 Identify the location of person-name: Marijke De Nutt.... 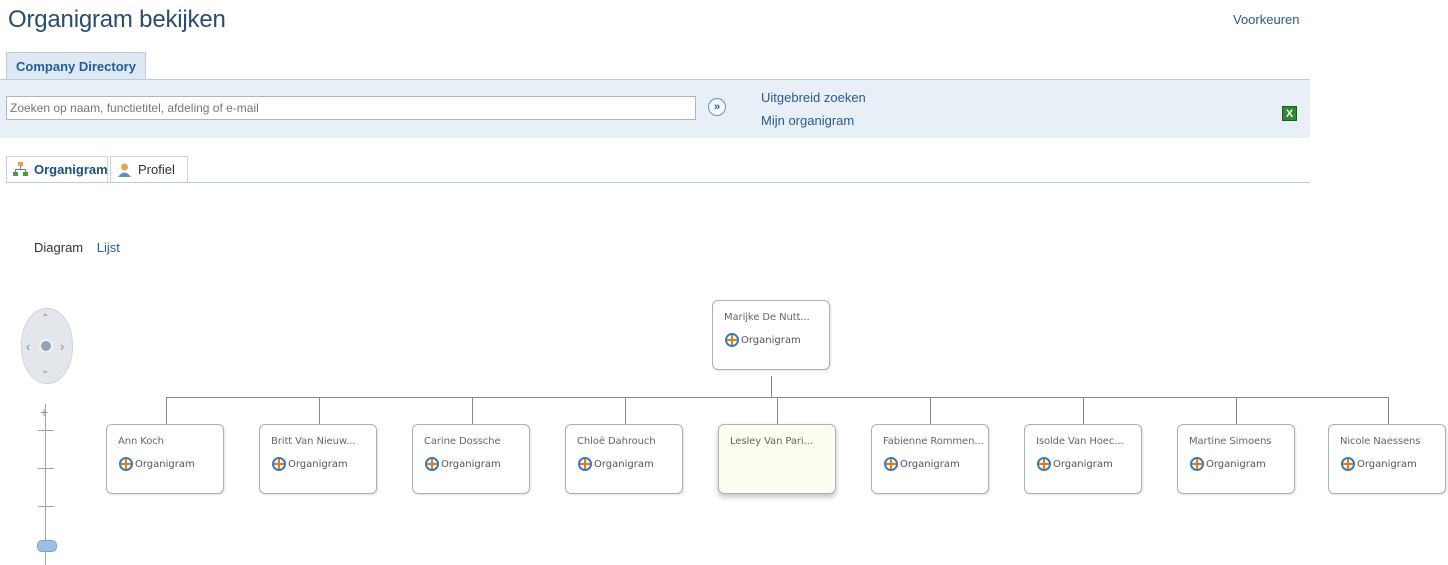
(767, 317).